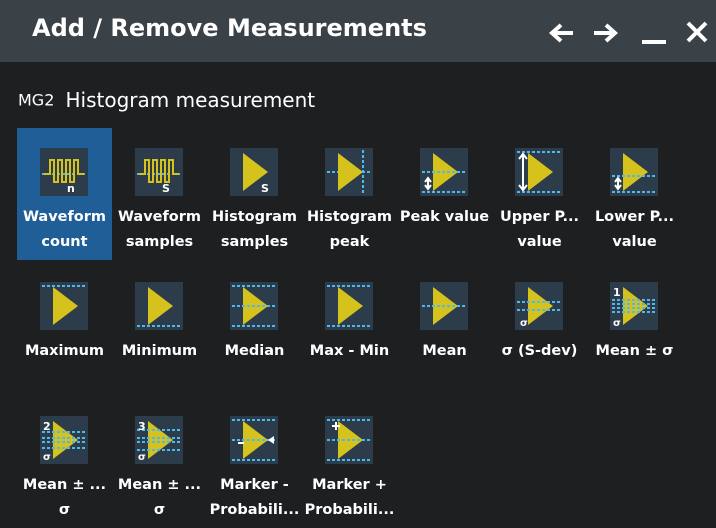 This screenshot has width=716, height=528. I want to click on measurement-tile: 3 σ Mean ± ... σ, so click(159, 462).